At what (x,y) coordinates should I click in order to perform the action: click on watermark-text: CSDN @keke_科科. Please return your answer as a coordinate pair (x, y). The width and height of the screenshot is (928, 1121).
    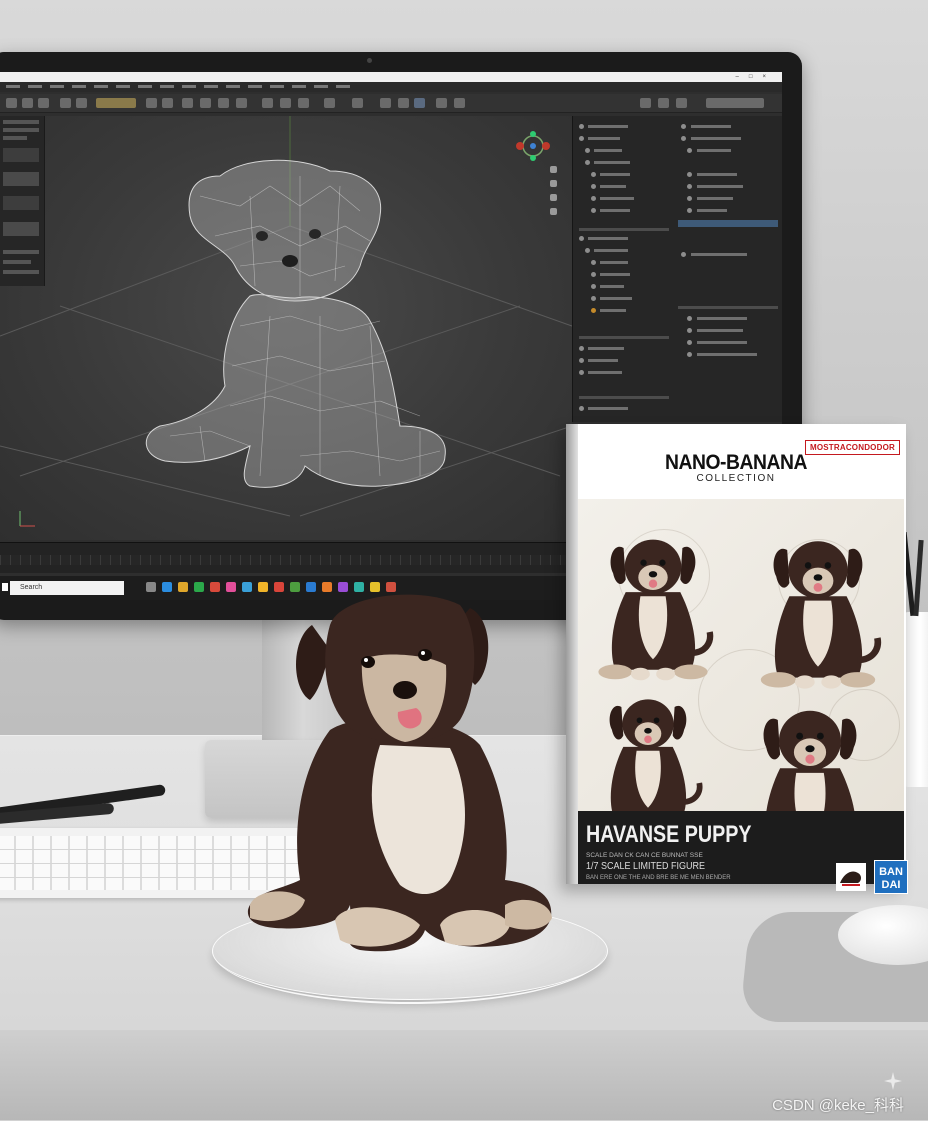
    Looking at the image, I should click on (838, 1105).